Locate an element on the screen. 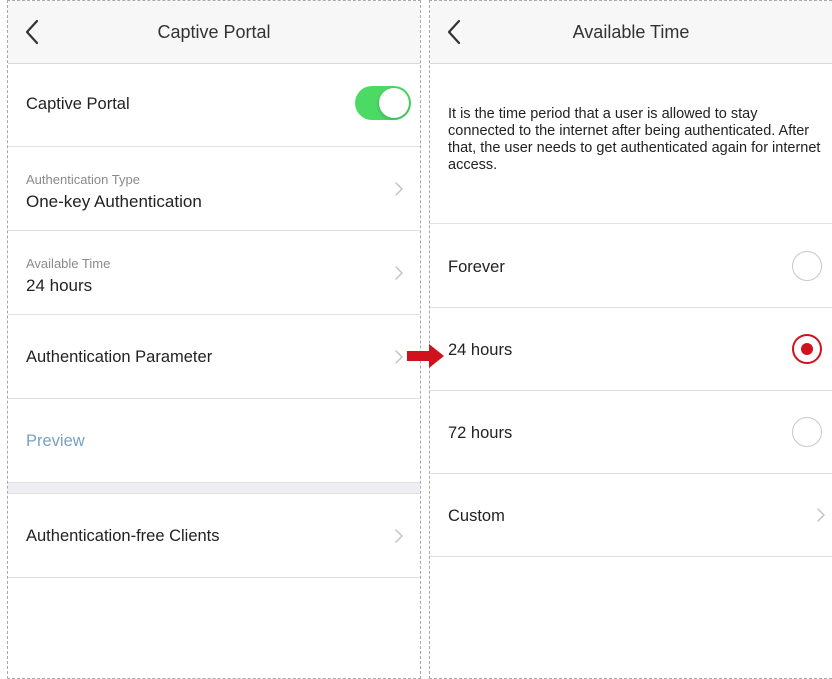 This screenshot has height=679, width=832. radio-24-hours is located at coordinates (807, 349).